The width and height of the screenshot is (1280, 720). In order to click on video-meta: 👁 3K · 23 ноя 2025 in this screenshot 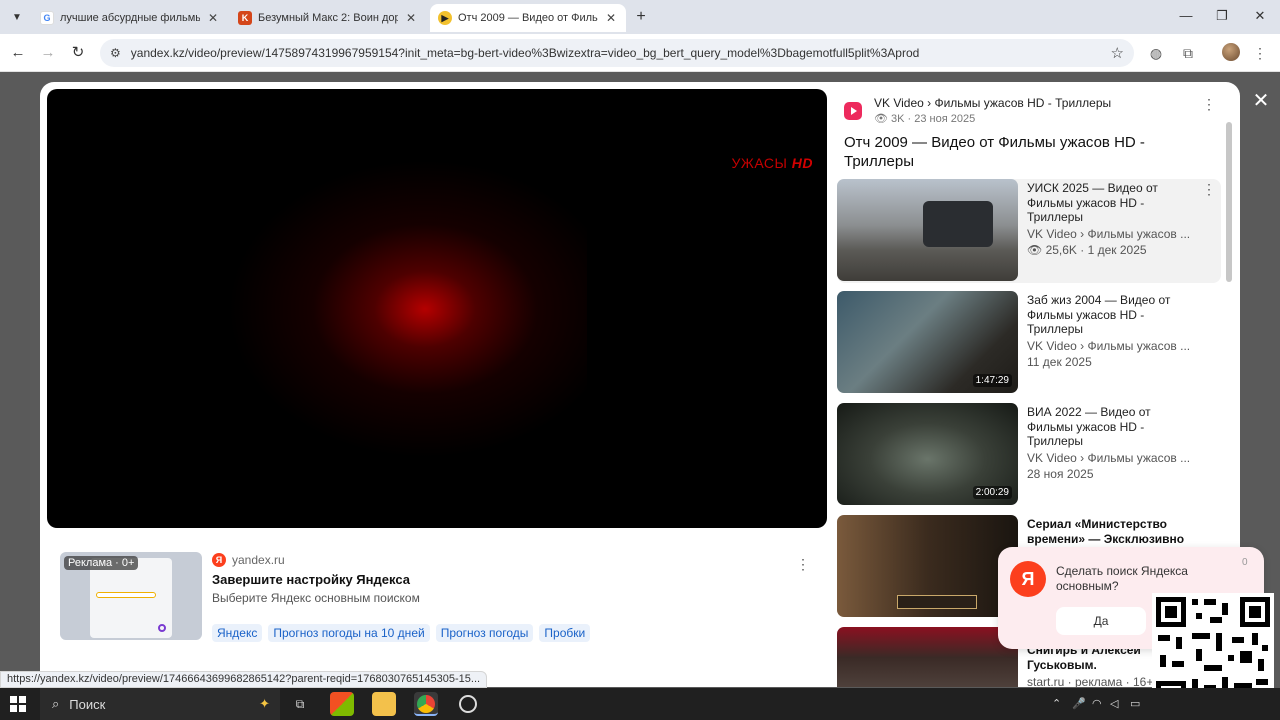, I will do `click(925, 119)`.